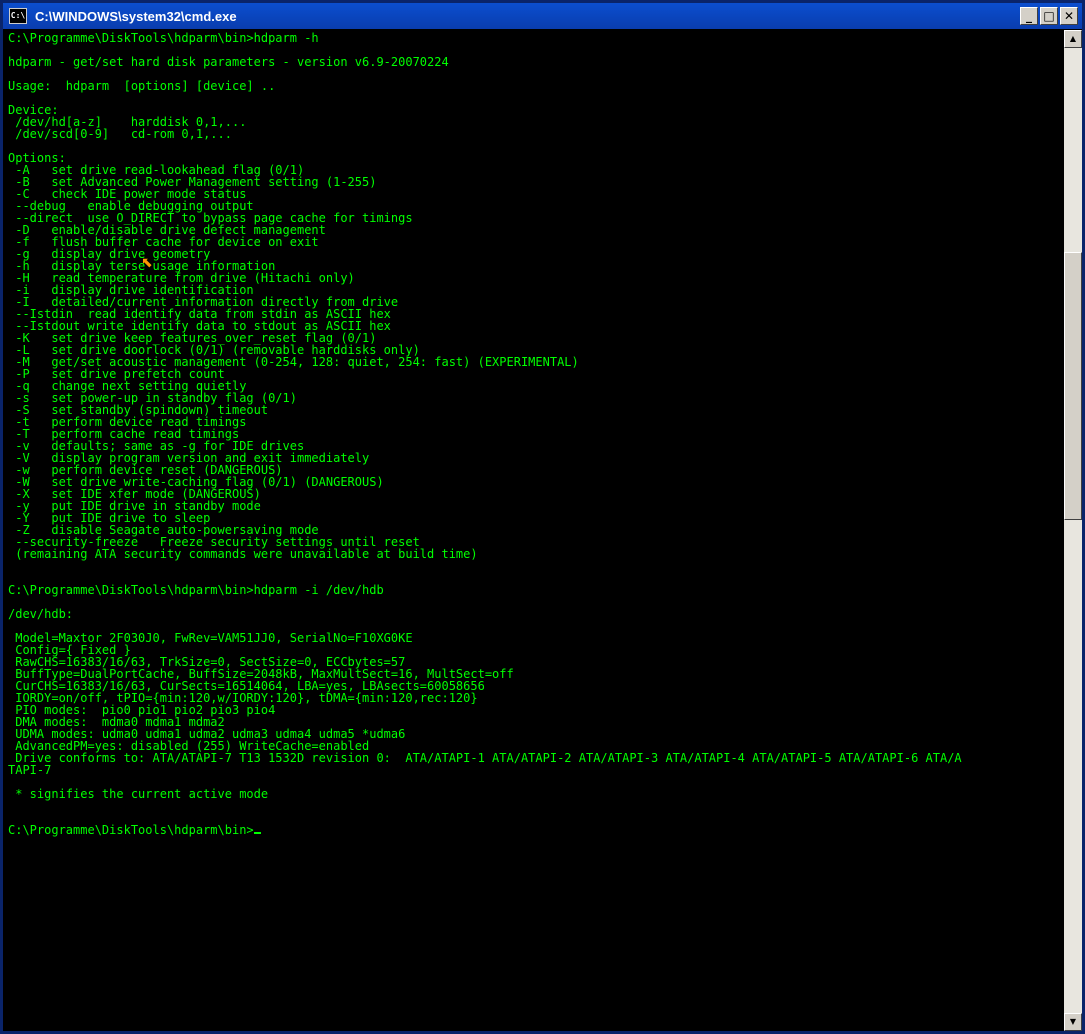 The height and width of the screenshot is (1034, 1085). Describe the element at coordinates (1029, 16) in the screenshot. I see `minimize-button: _` at that location.